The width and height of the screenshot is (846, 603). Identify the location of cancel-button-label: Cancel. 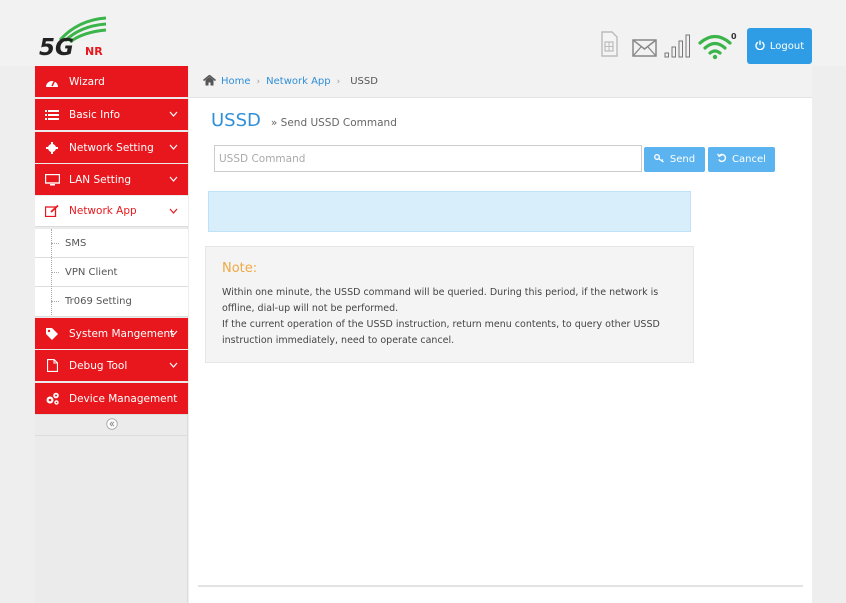
(749, 159).